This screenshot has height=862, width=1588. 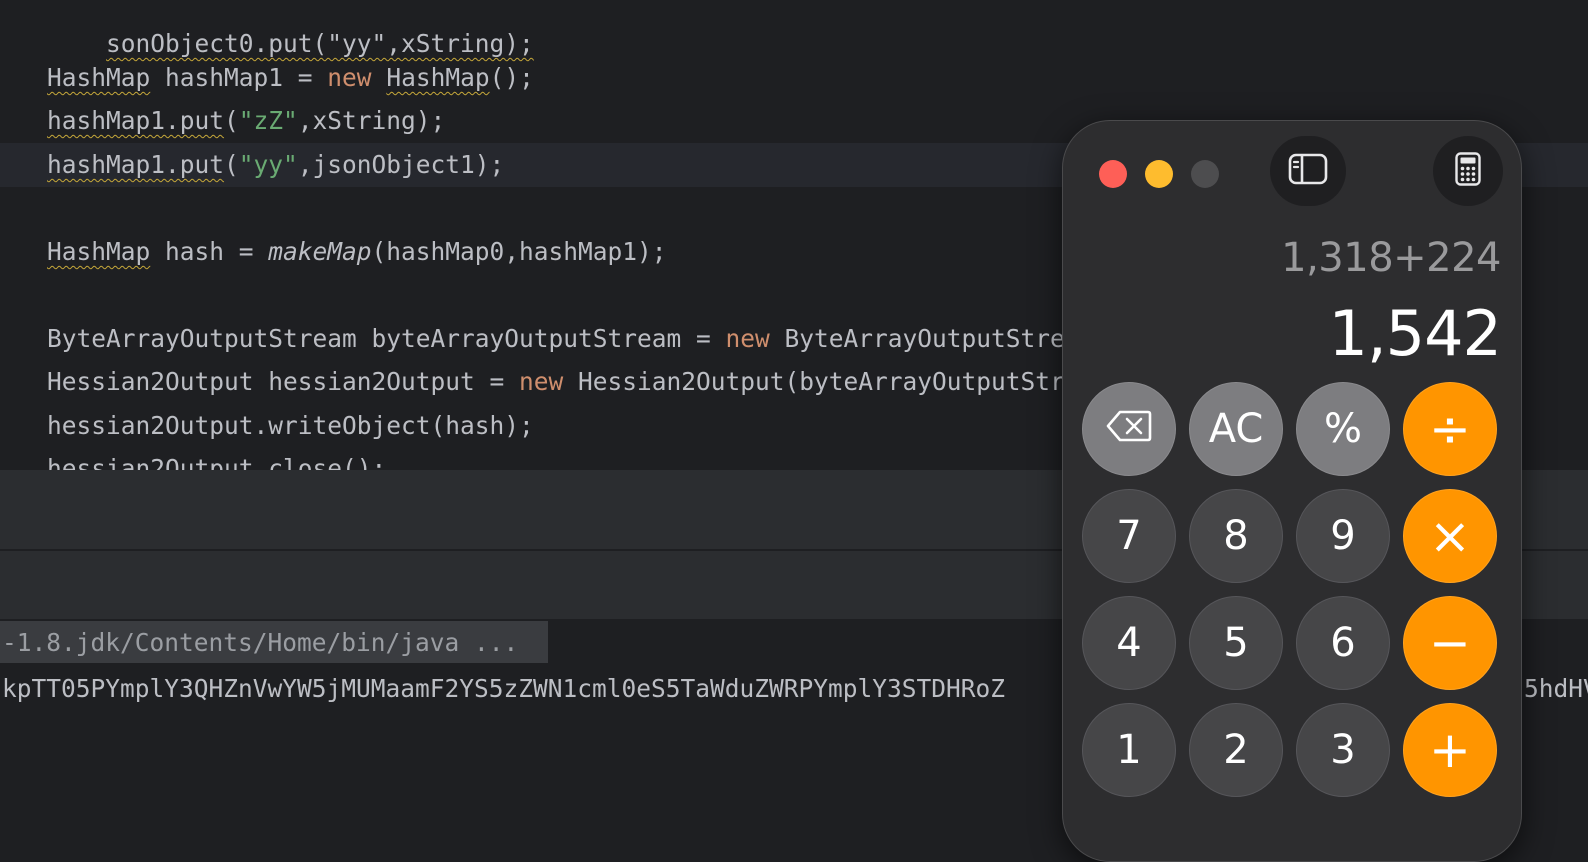 I want to click on percent-label: %, so click(x=1342, y=429).